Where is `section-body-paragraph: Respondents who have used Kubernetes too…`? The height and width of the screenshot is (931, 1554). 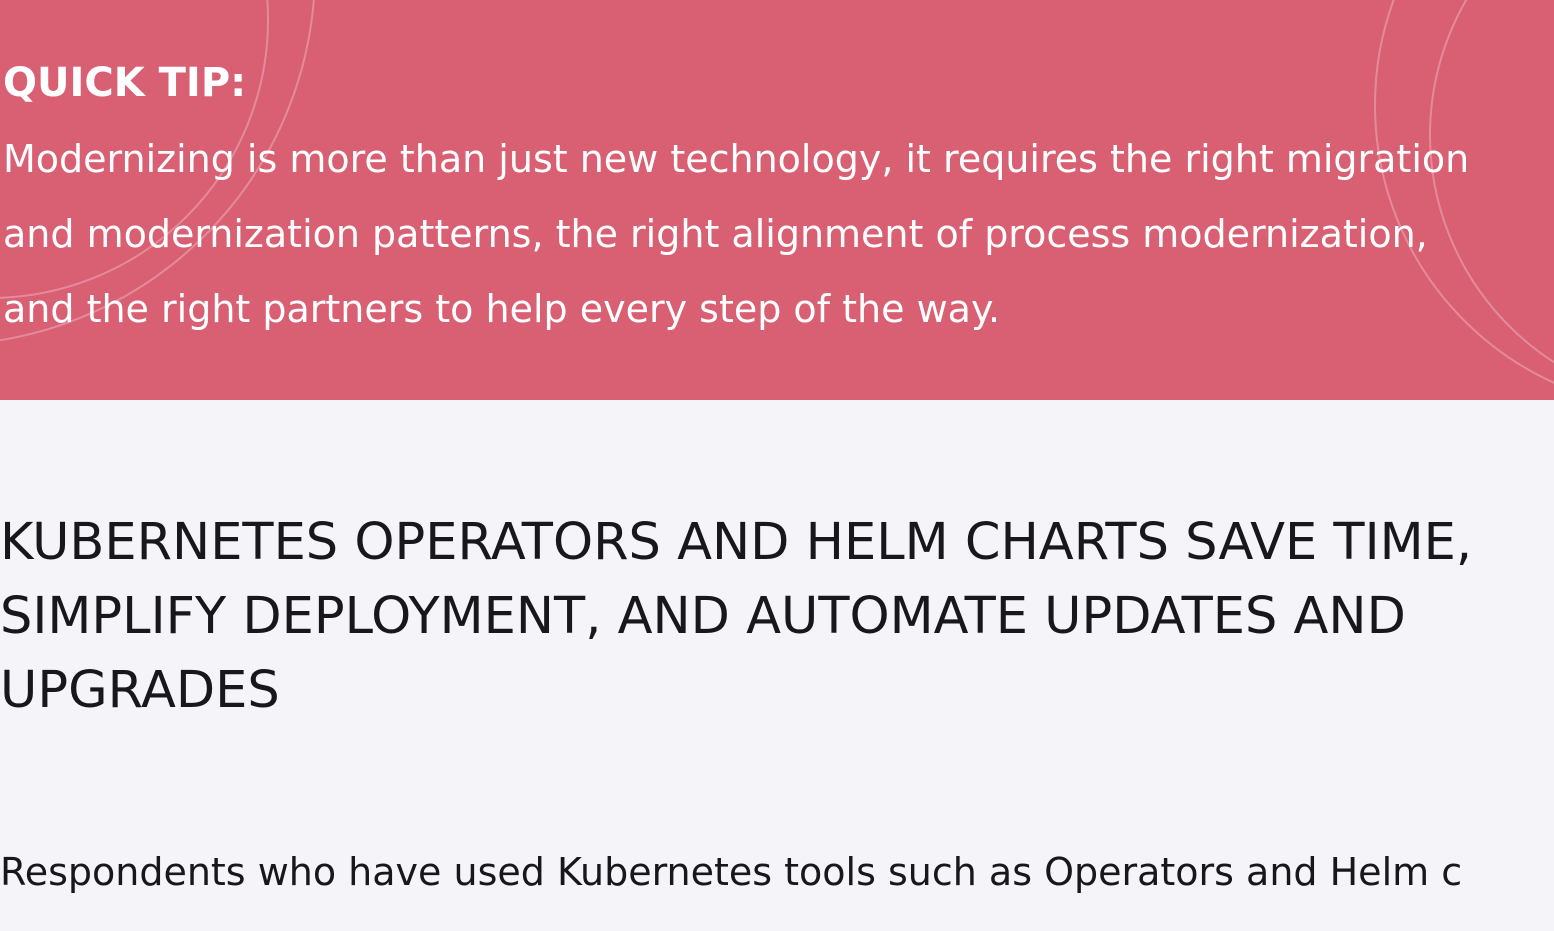
section-body-paragraph: Respondents who have used Kubernetes too… is located at coordinates (731, 872).